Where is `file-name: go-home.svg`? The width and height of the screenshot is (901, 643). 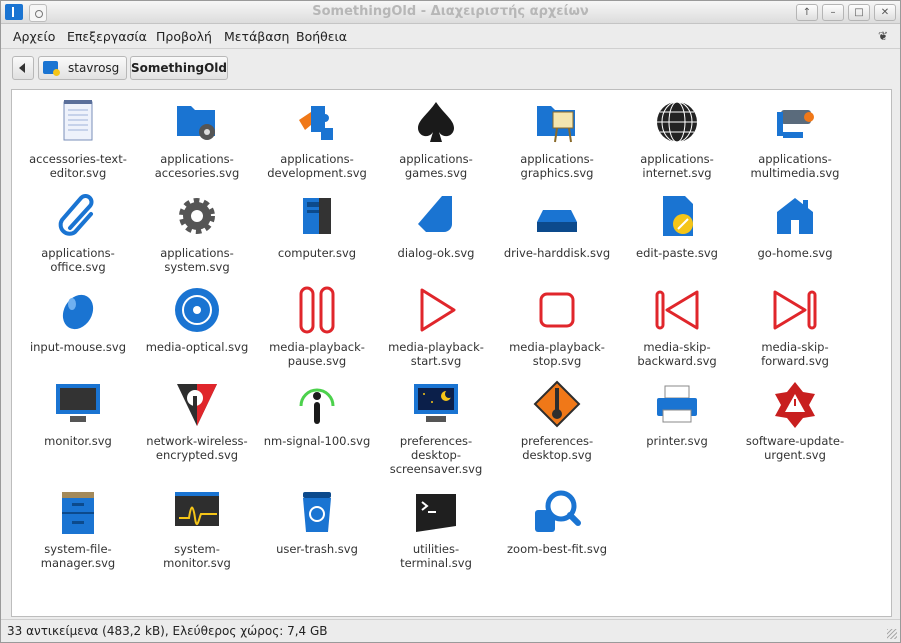
file-name: go-home.svg is located at coordinates (795, 253).